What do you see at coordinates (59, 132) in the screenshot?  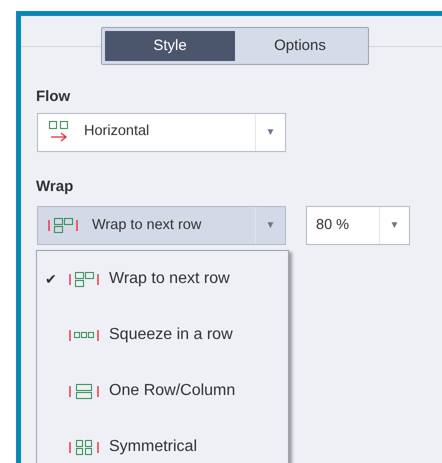 I see `flow-icon` at bounding box center [59, 132].